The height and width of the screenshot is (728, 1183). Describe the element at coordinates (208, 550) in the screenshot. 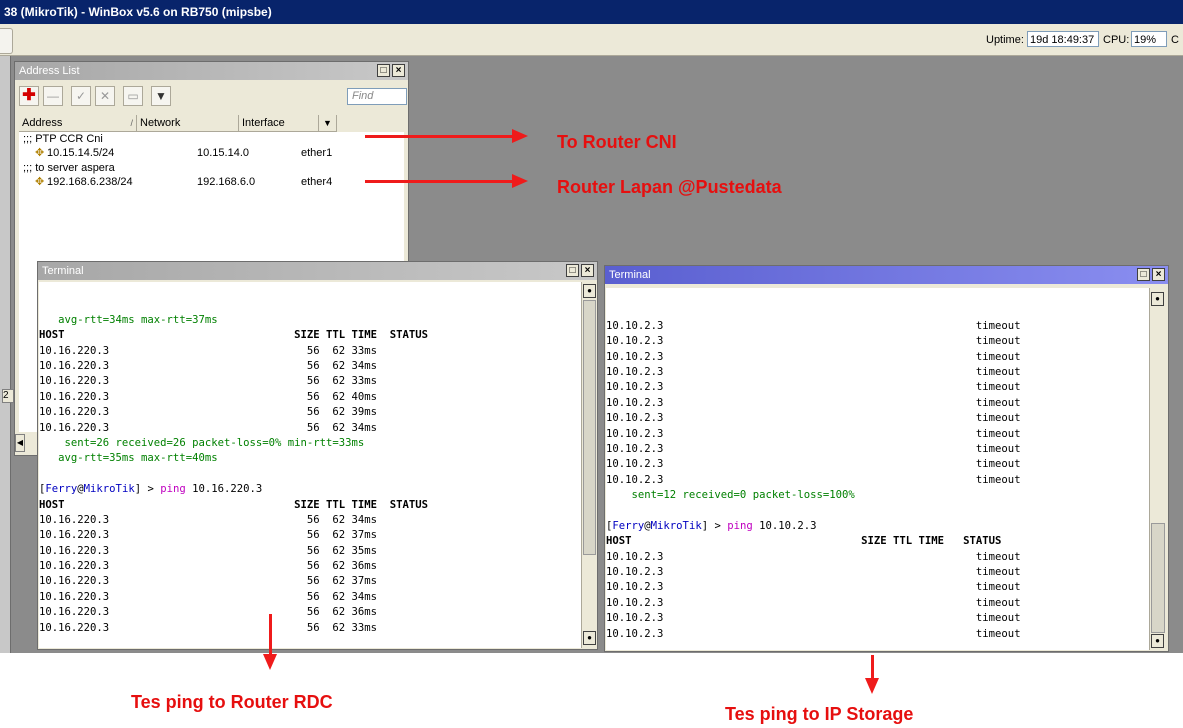

I see `terminal-line: 10.16.220.3 56 62 35ms` at that location.